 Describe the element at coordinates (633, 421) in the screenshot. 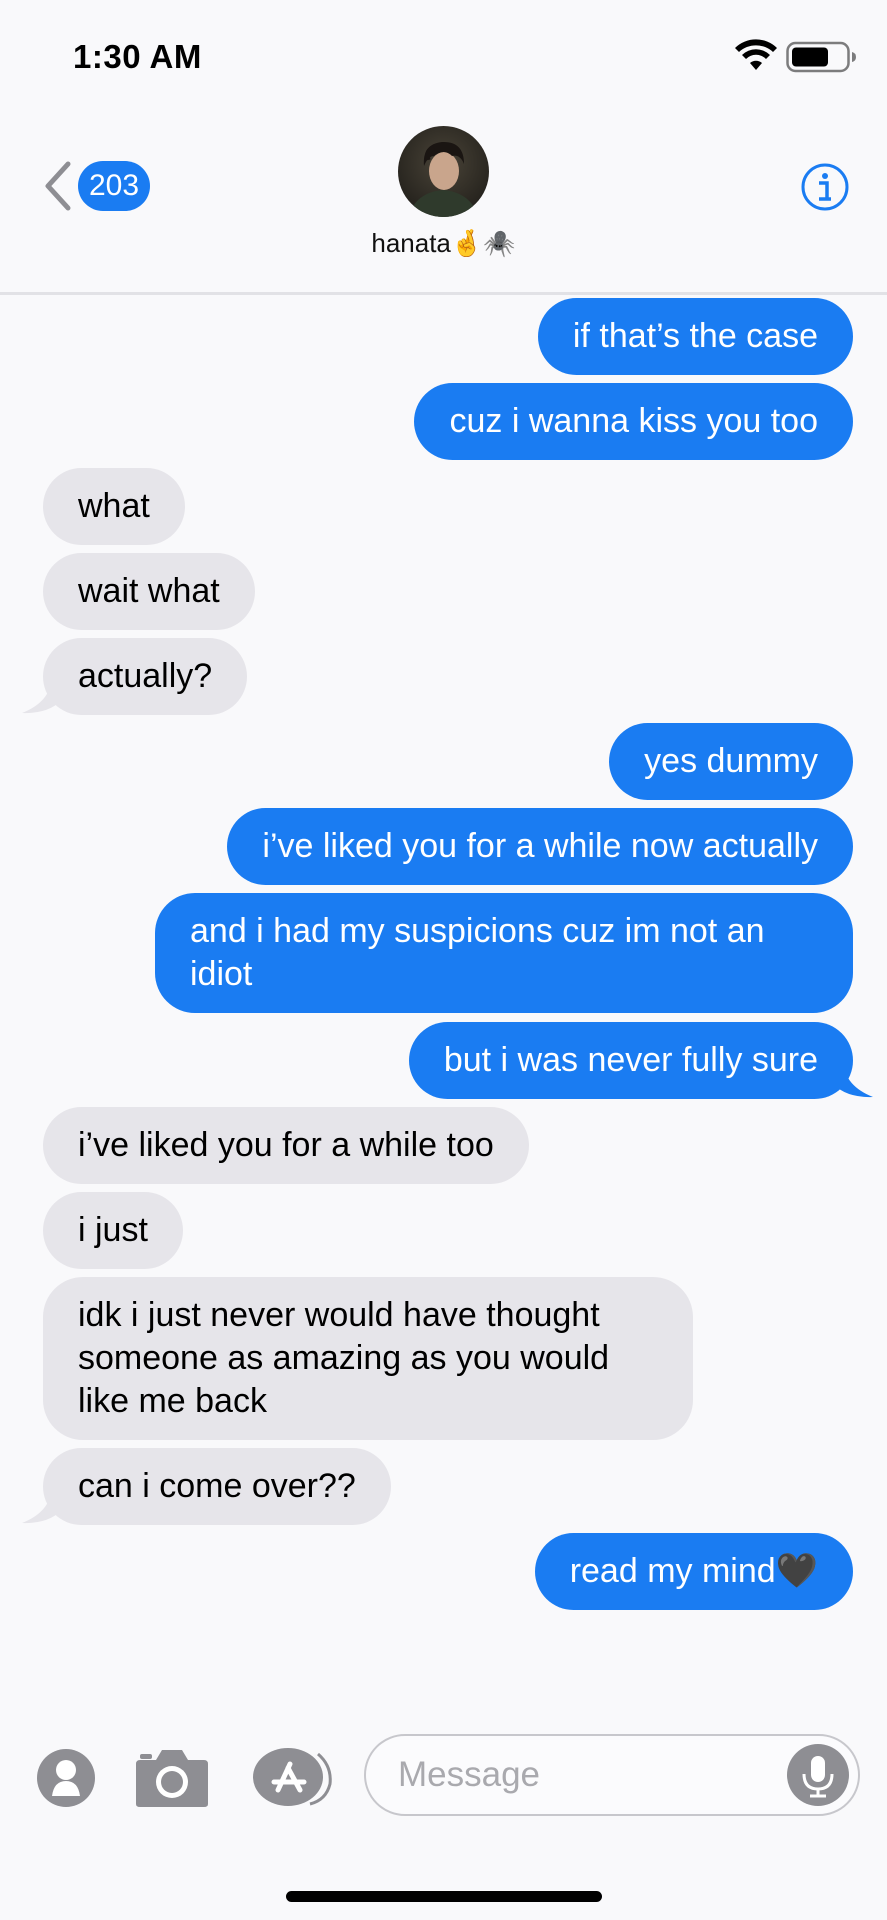

I see `message-bubble-sent: cuz i wanna kiss you too` at that location.